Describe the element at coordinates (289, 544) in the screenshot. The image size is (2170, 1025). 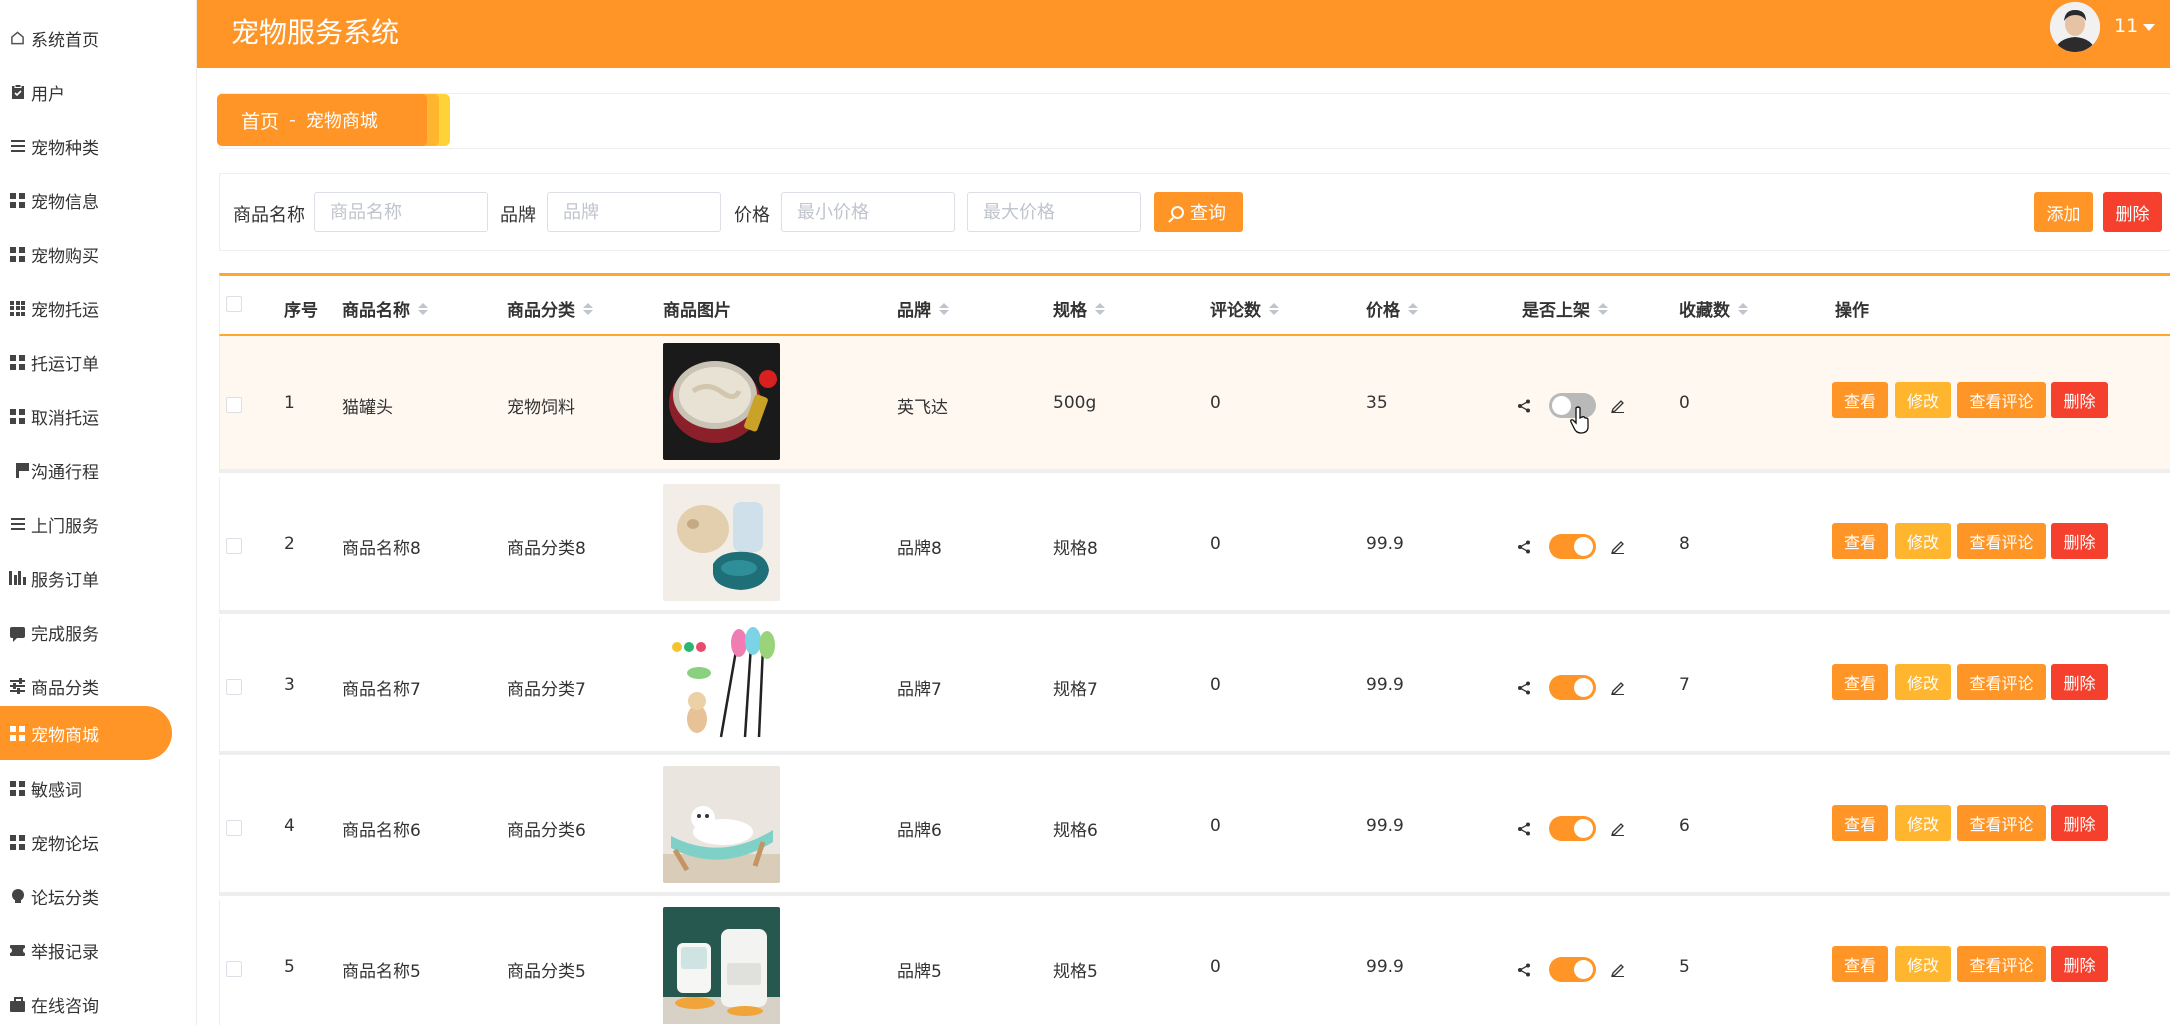
I see `cell-index: 2` at that location.